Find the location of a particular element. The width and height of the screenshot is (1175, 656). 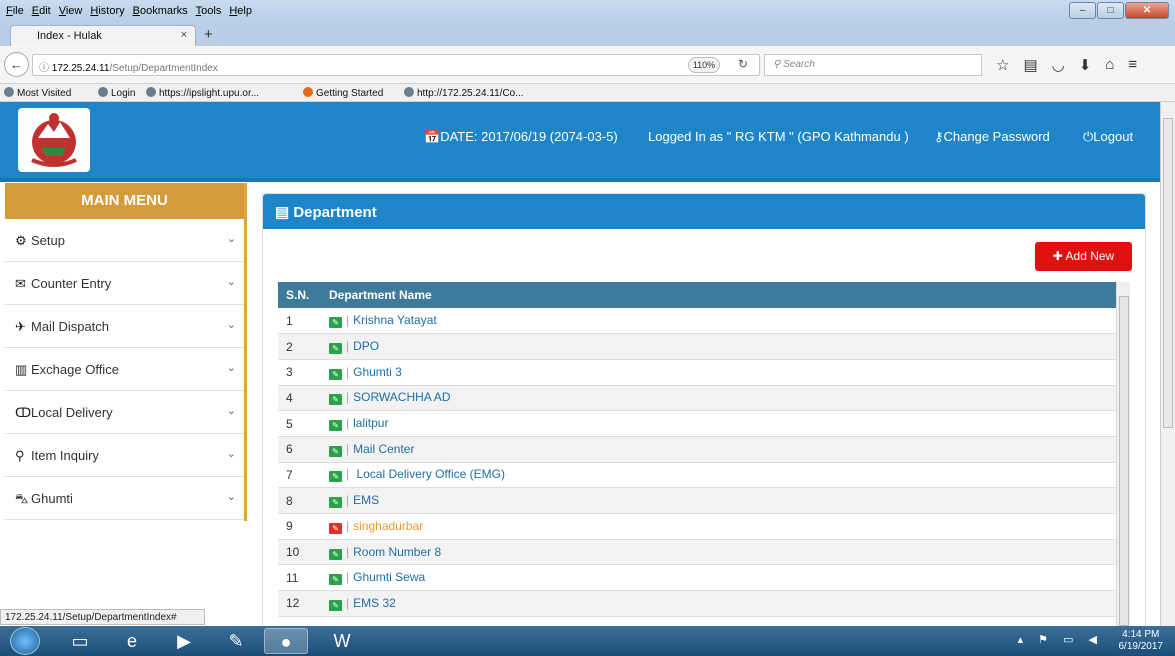

table-scrollbar-thumb is located at coordinates (1124, 461).